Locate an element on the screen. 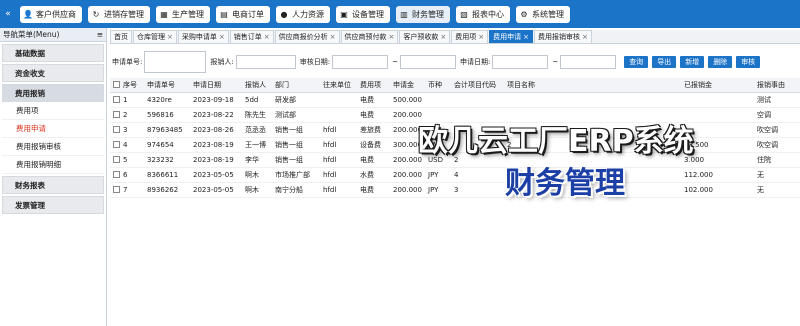 Image resolution: width=800 pixels, height=326 pixels. header-reason: 报销事由 is located at coordinates (777, 85).